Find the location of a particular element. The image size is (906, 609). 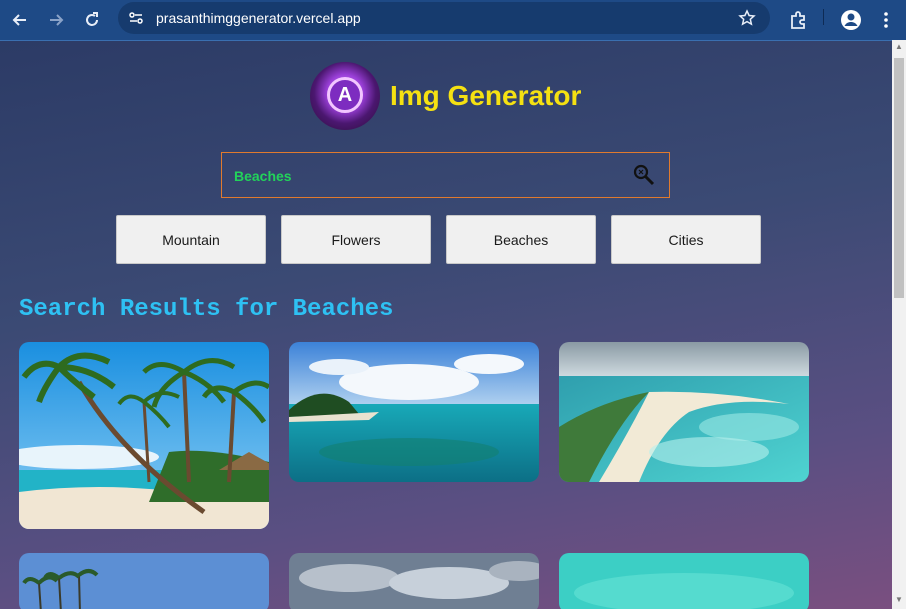

profile-button is located at coordinates (851, 20).